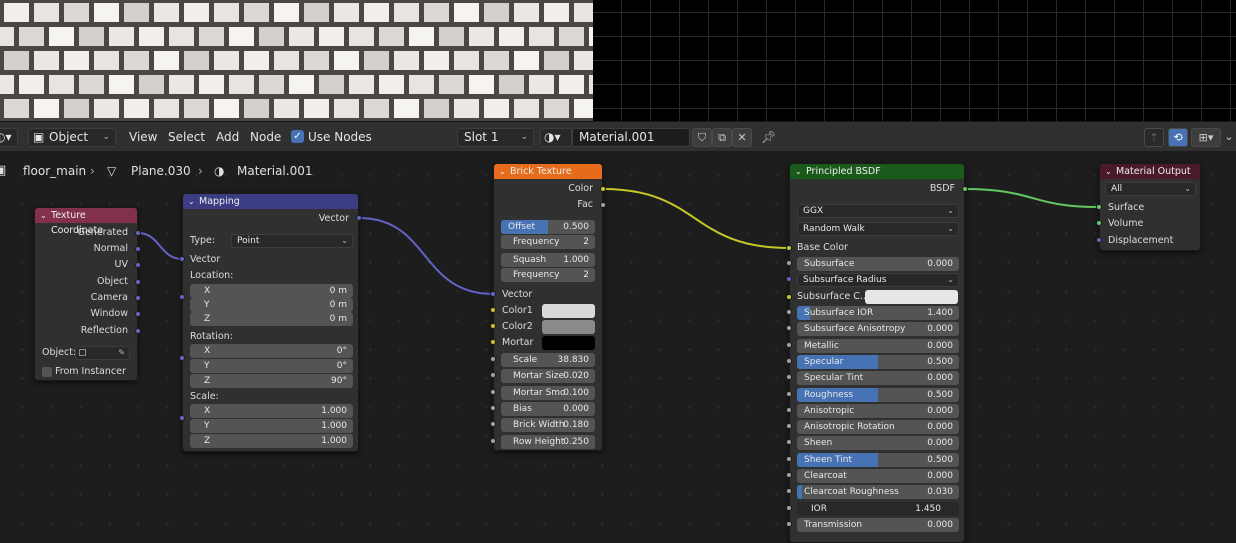 The height and width of the screenshot is (543, 1236). Describe the element at coordinates (271, 319) in the screenshot. I see `location-z: Z 0 m` at that location.